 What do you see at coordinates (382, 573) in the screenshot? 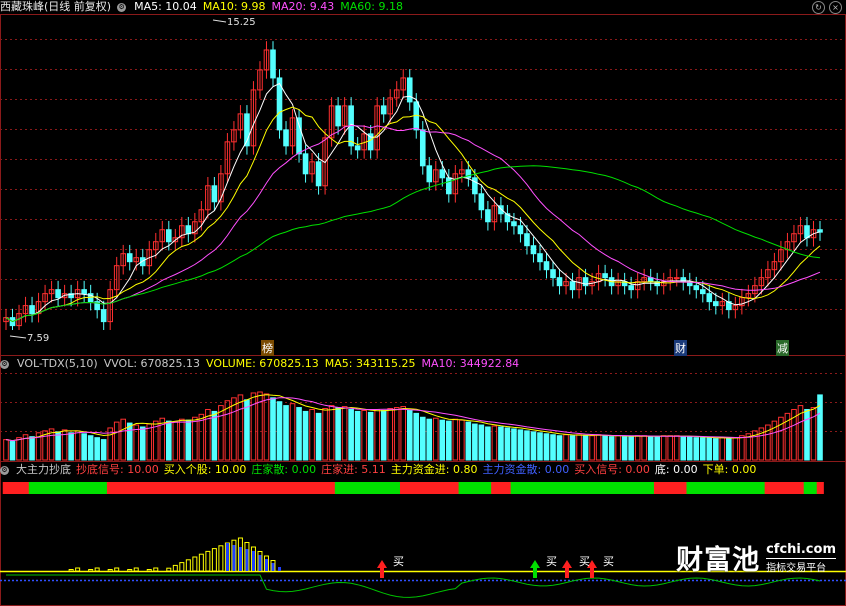
I see `buy-arrow-stem` at bounding box center [382, 573].